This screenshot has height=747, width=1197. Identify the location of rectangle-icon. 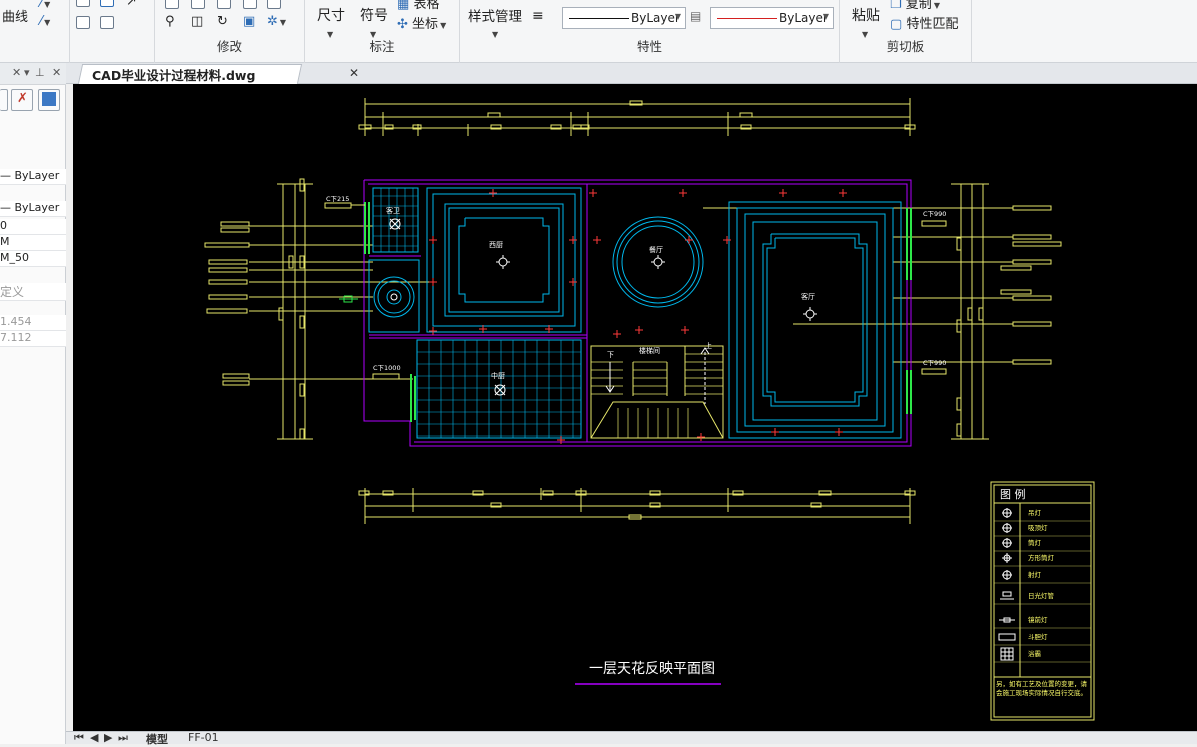
(83, 3).